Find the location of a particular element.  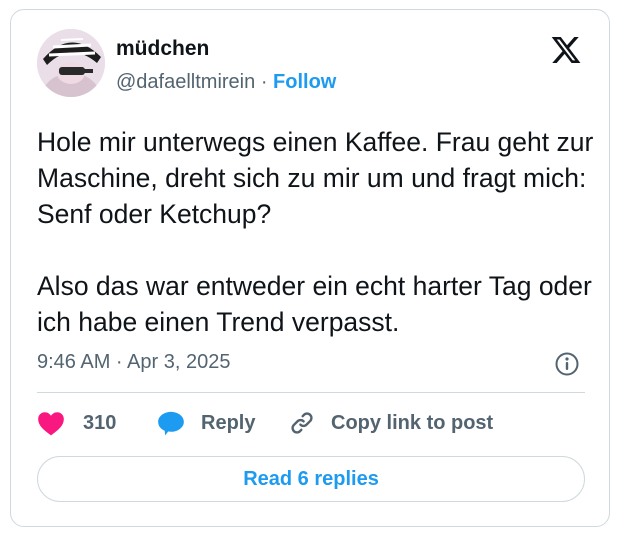

author-handle: @dafaelltmirein is located at coordinates (185, 82).